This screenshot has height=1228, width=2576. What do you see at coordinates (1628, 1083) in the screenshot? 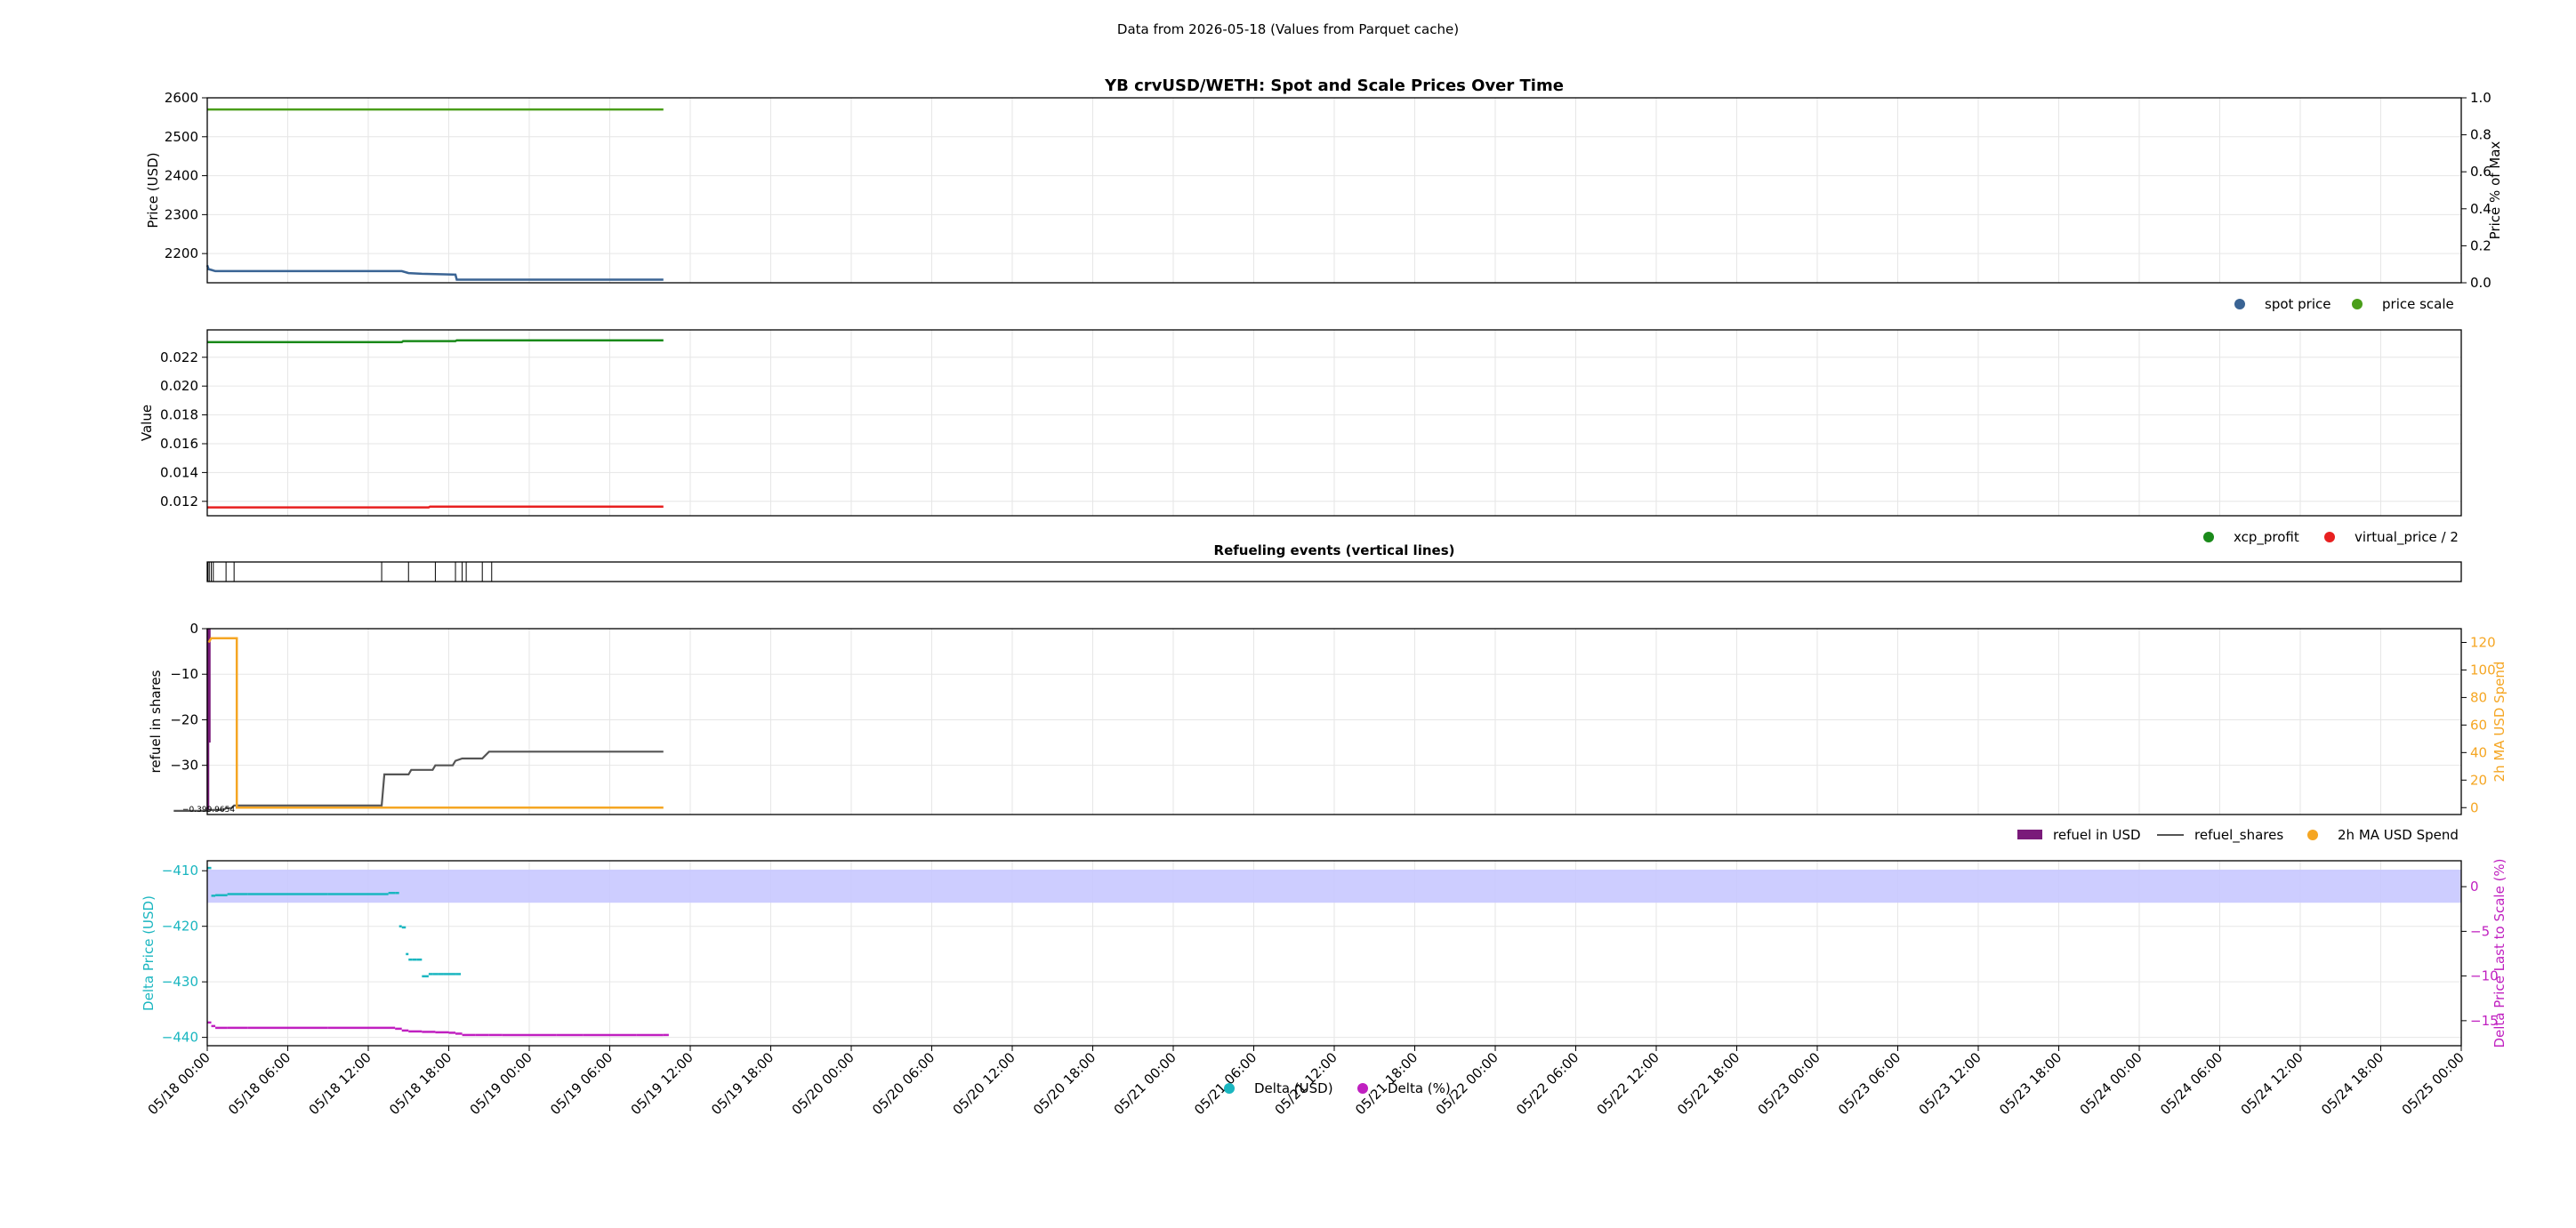
I see `x-tick-label: 05/22 12:00` at bounding box center [1628, 1083].